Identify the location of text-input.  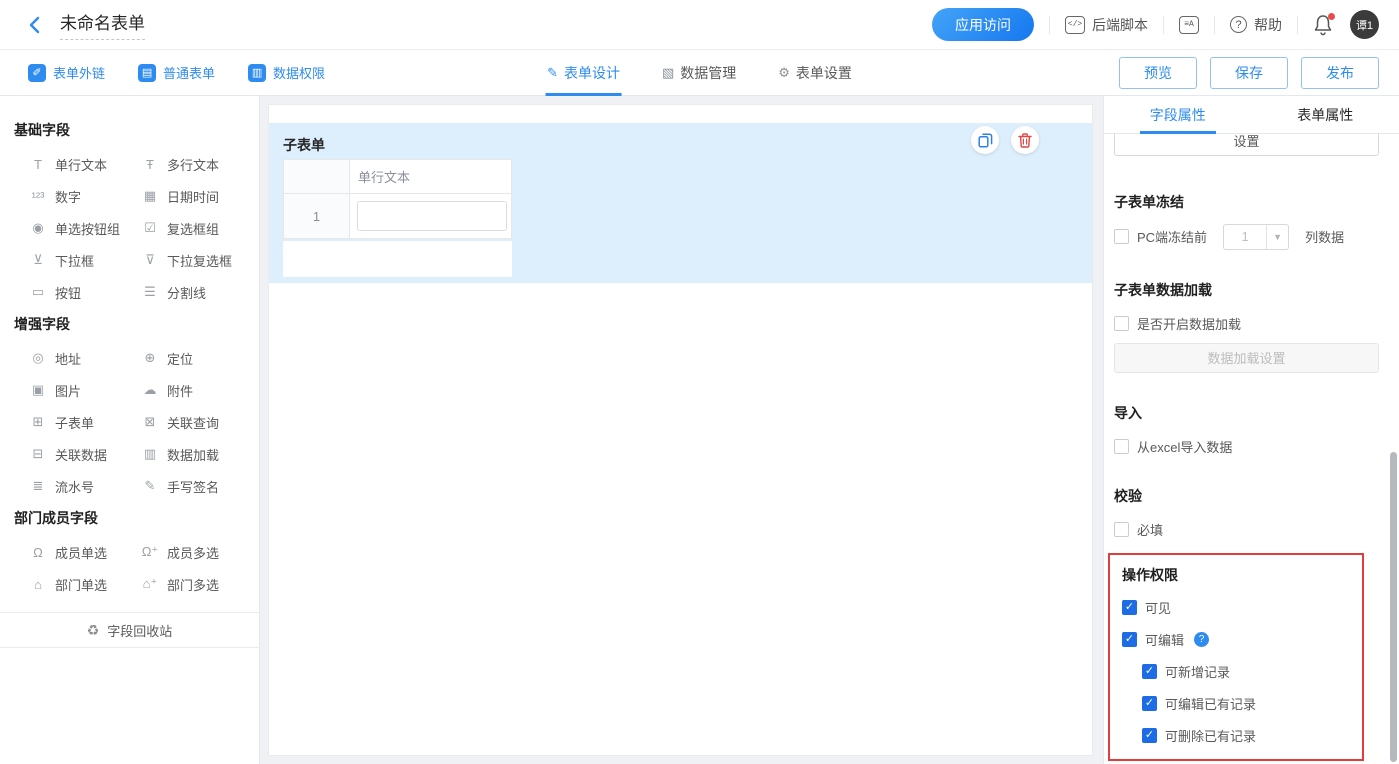
(432, 216).